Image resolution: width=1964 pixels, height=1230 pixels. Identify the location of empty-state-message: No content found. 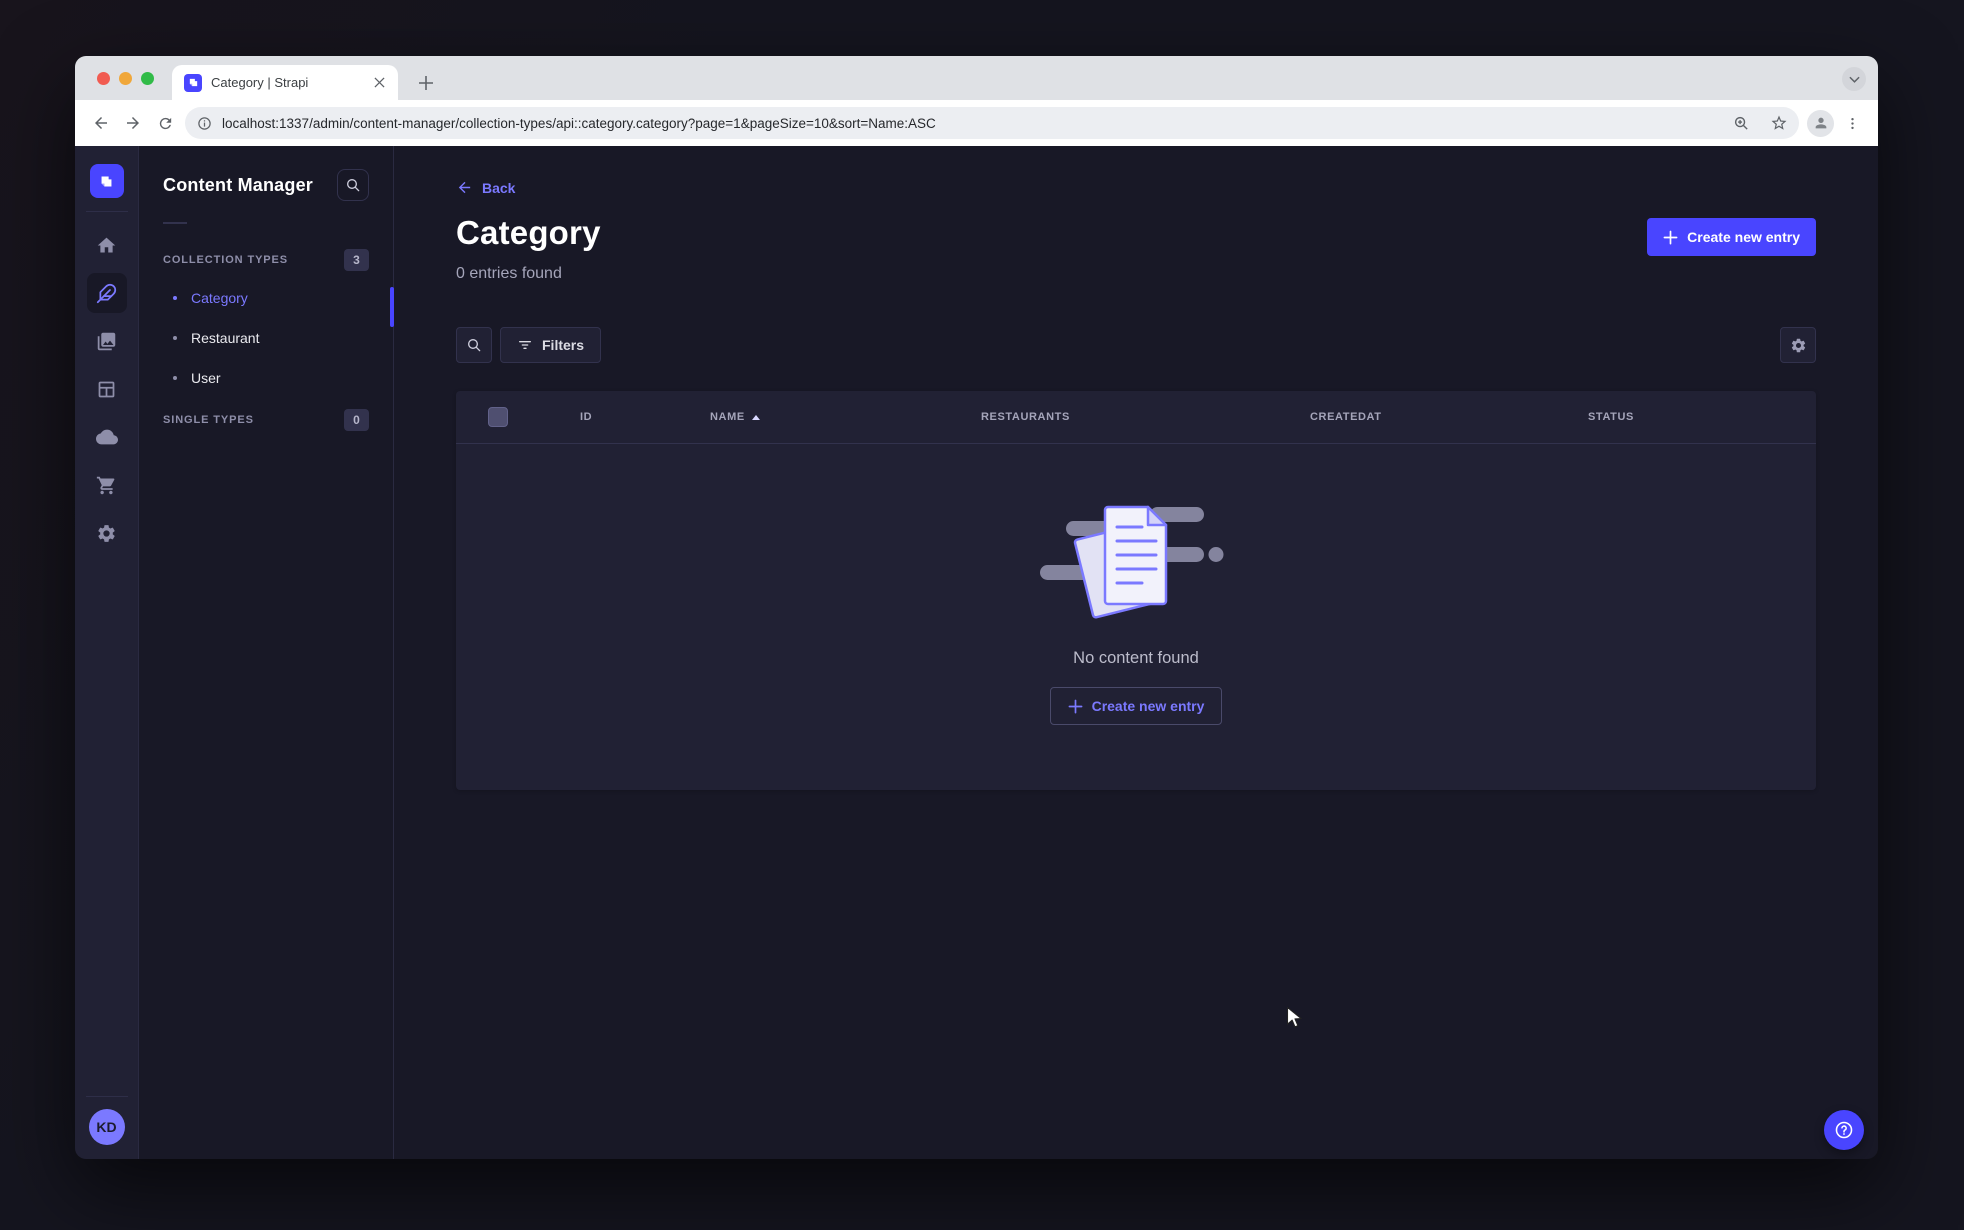
(1136, 658).